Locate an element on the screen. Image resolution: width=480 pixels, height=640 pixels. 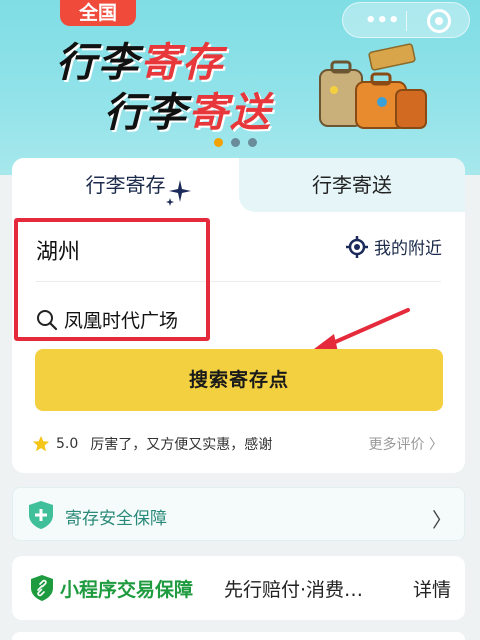
banner-headline-delivery: 行李寄送 is located at coordinates (188, 109).